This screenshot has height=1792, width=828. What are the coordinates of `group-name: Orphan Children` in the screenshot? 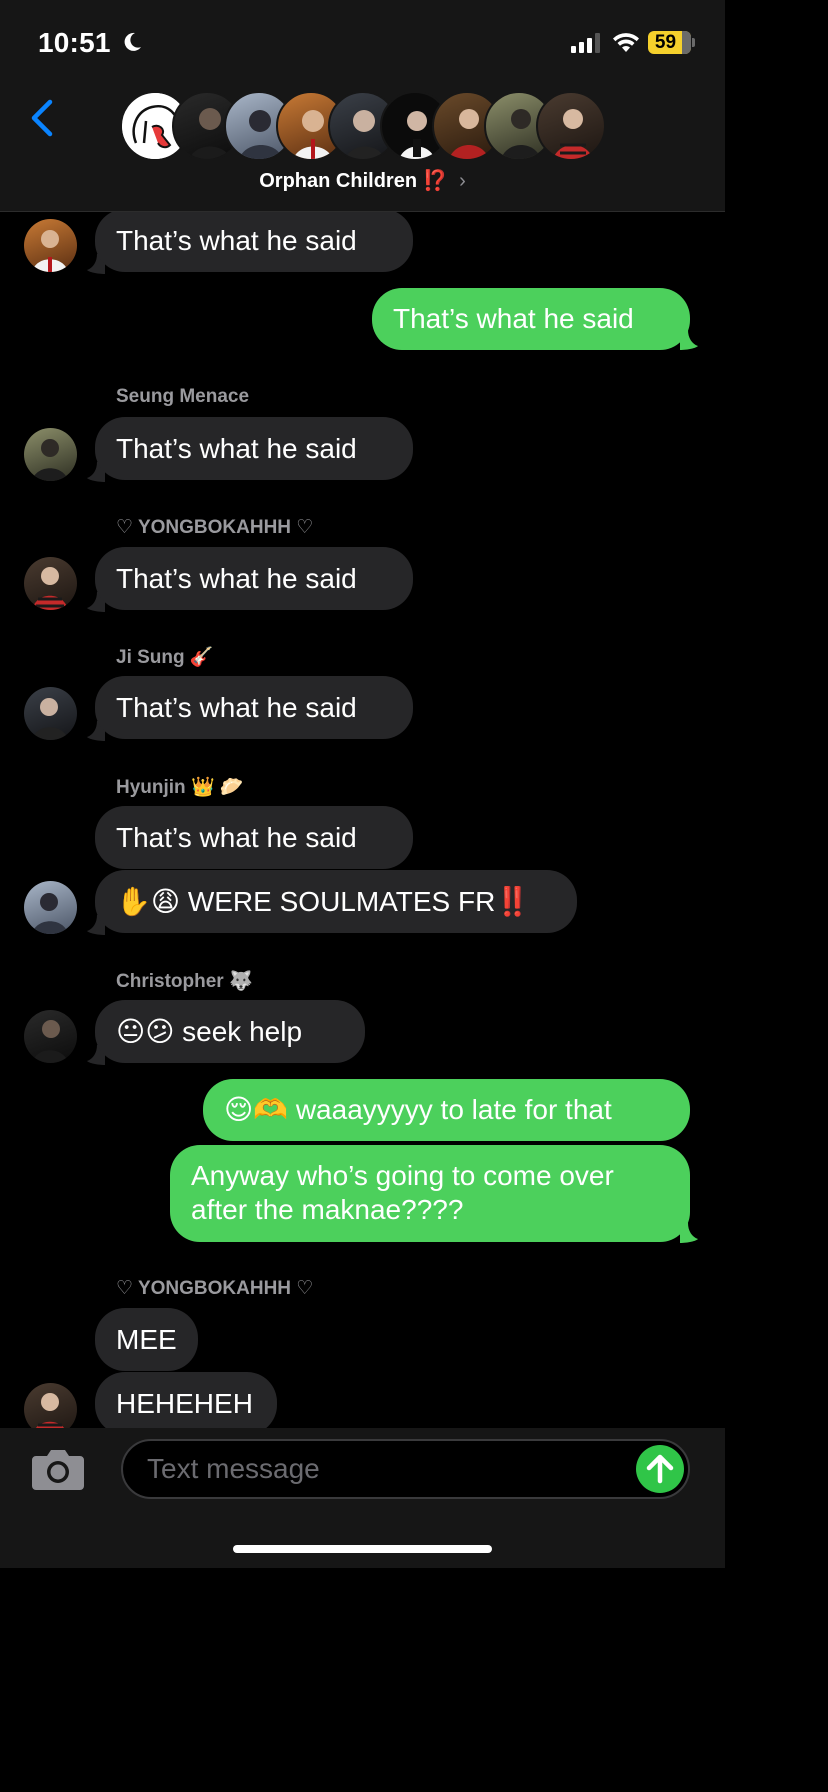 It's located at (338, 181).